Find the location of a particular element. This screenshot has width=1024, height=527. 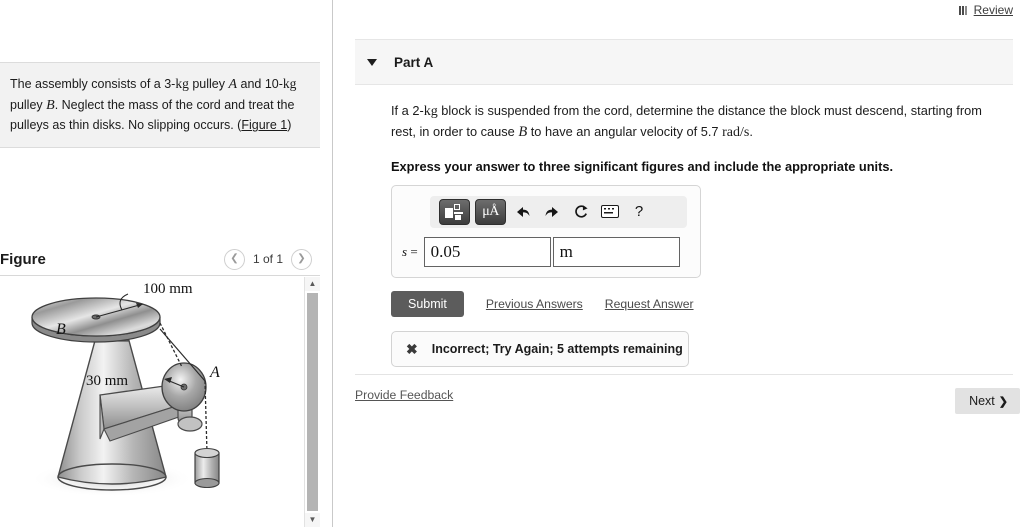

answer-variable-label: s = is located at coordinates (410, 251).